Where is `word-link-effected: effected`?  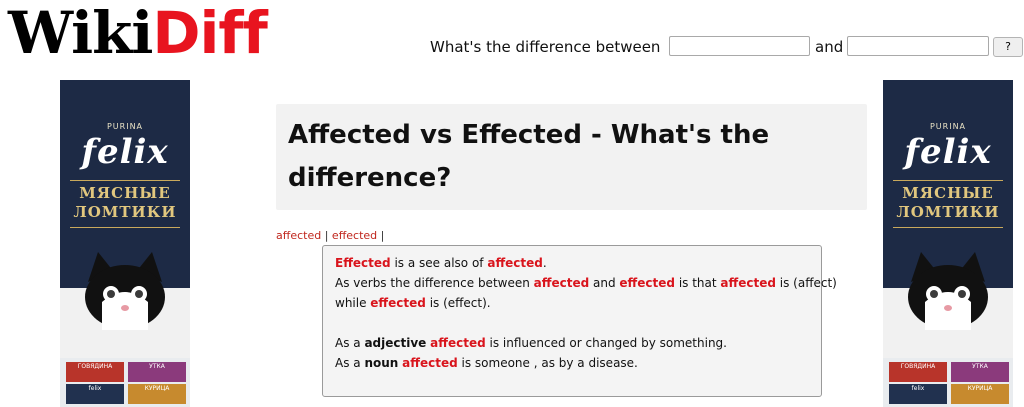 word-link-effected: effected is located at coordinates (354, 235).